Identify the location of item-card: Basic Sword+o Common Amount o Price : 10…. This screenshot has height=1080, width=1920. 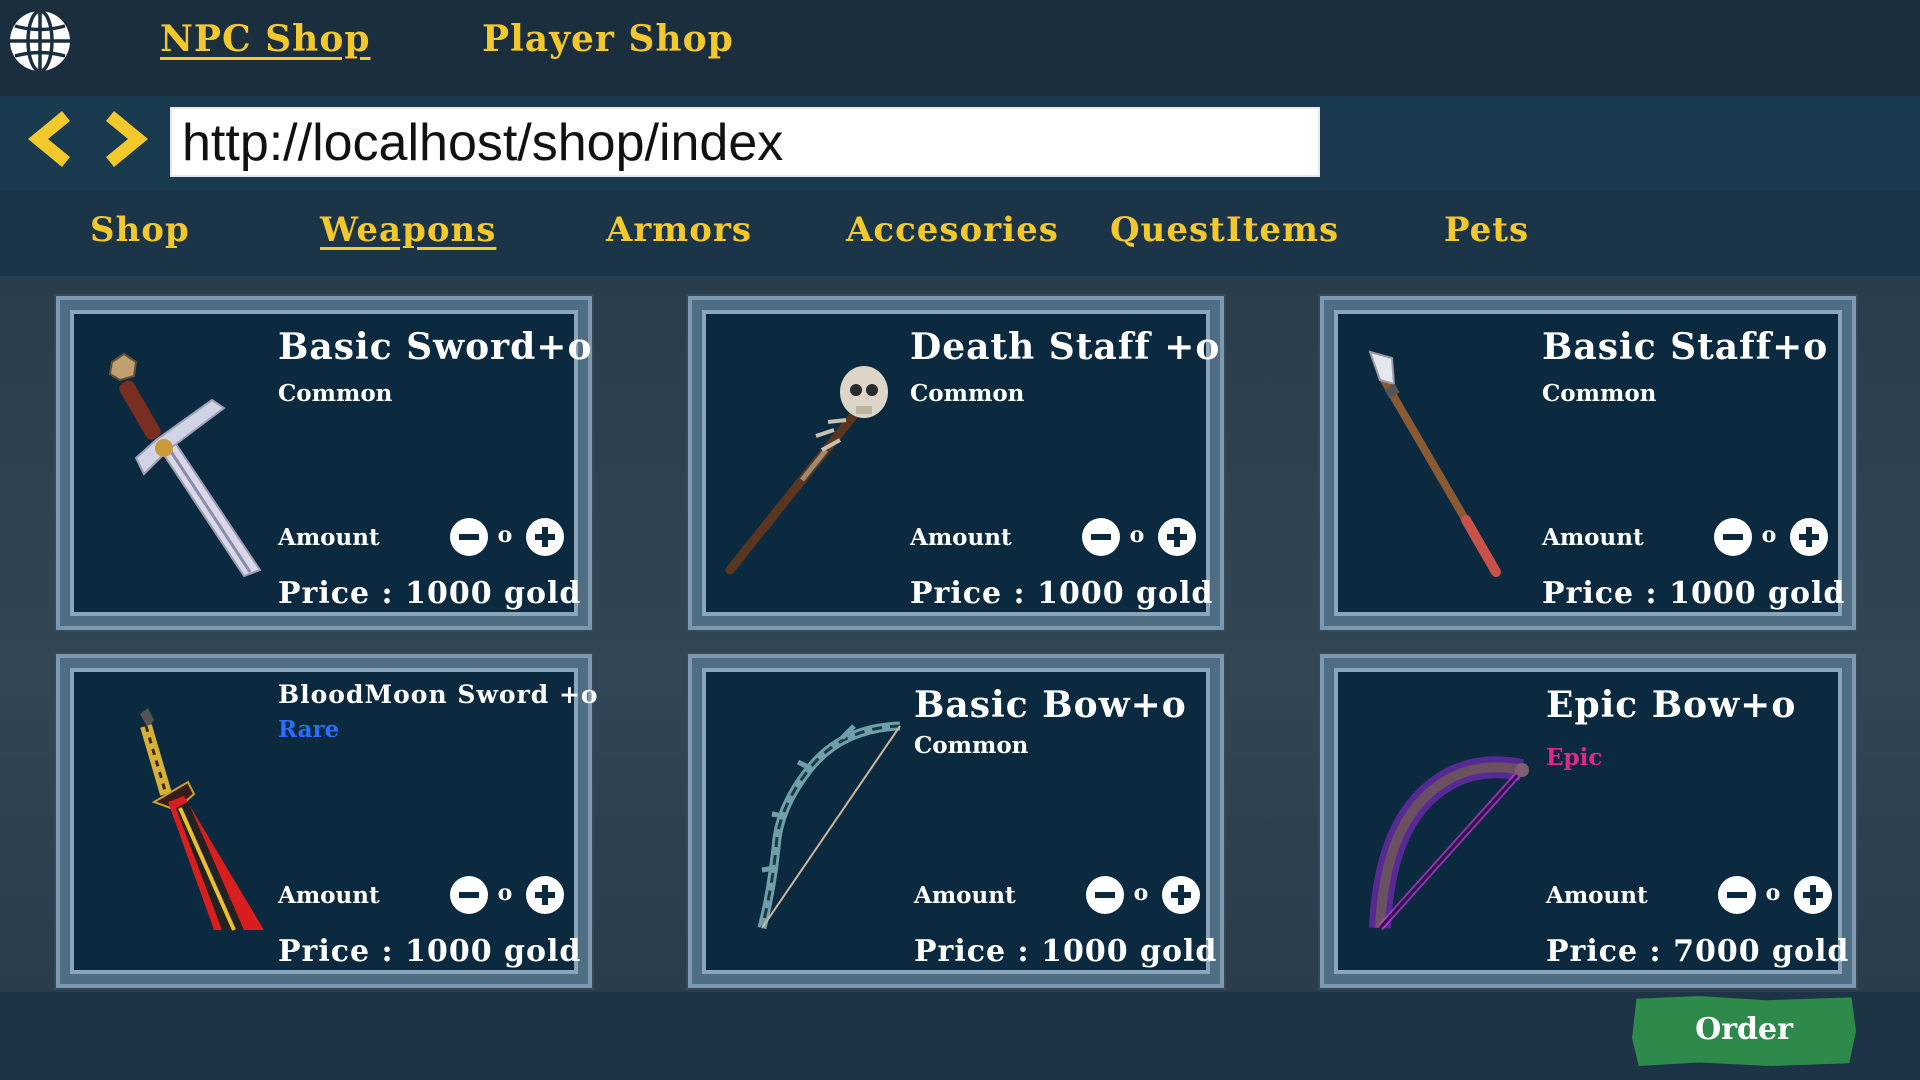
(324, 463).